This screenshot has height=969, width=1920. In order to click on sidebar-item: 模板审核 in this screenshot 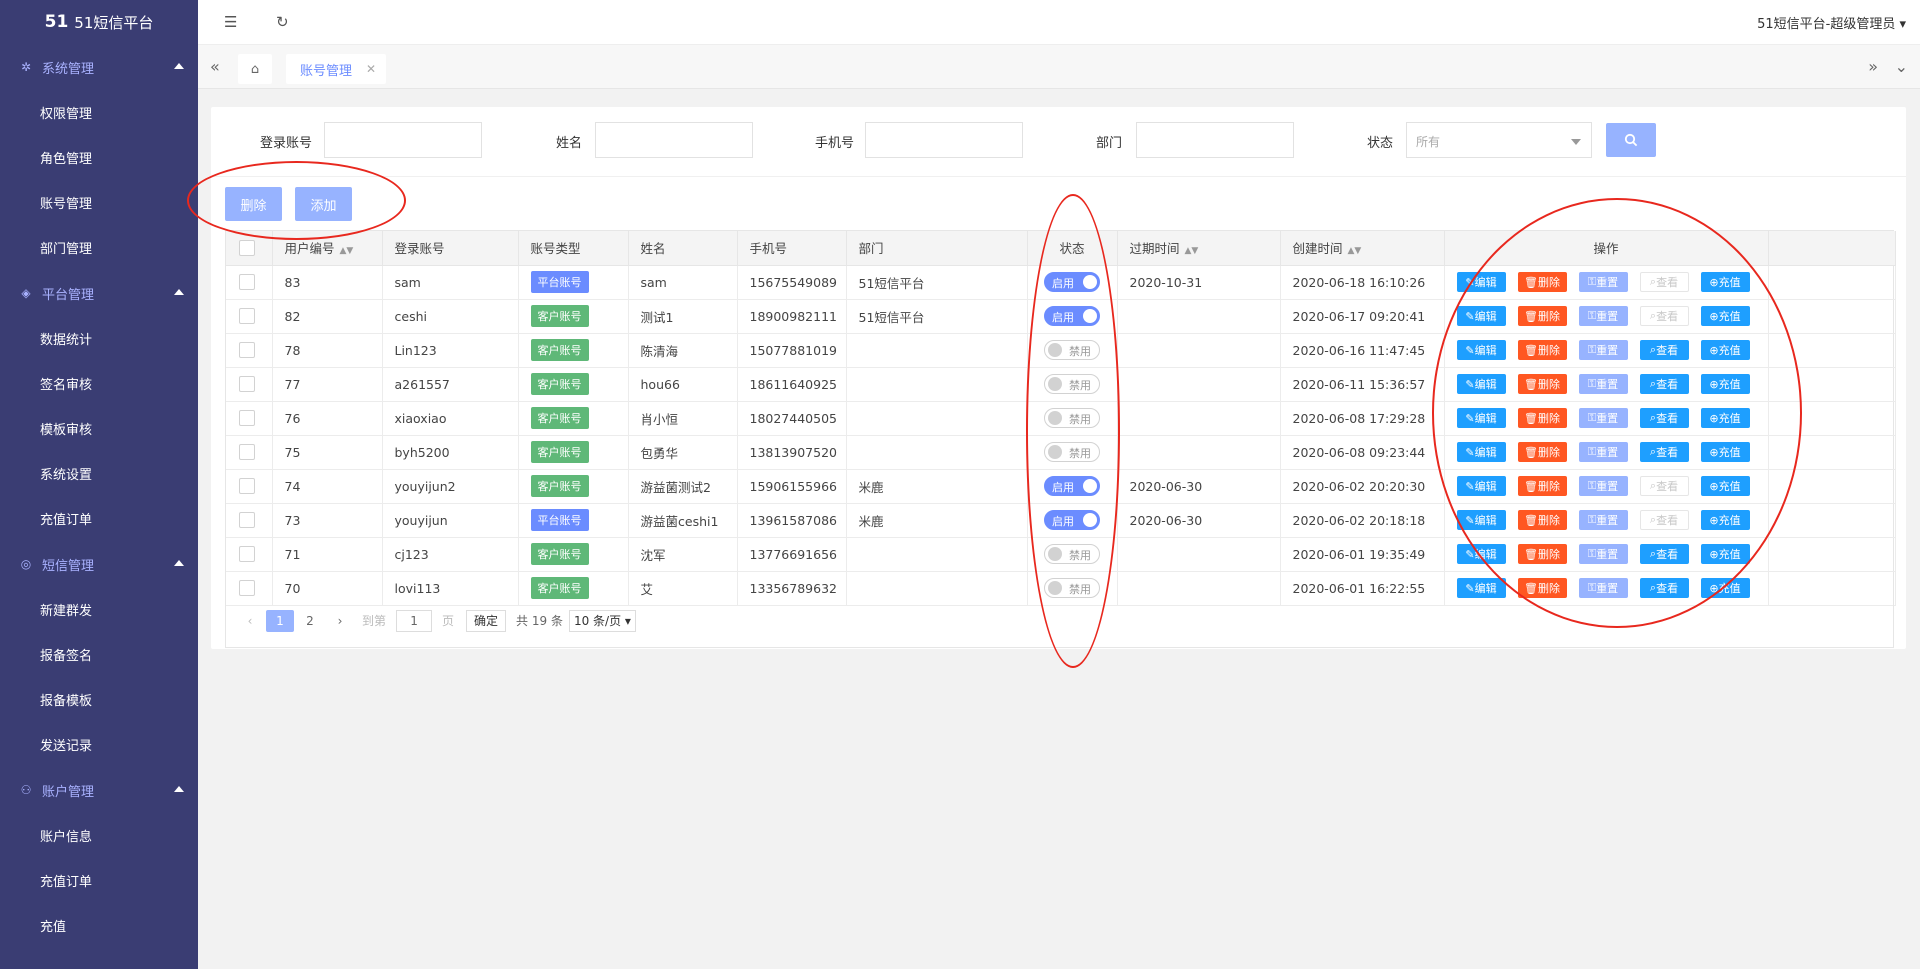, I will do `click(99, 428)`.